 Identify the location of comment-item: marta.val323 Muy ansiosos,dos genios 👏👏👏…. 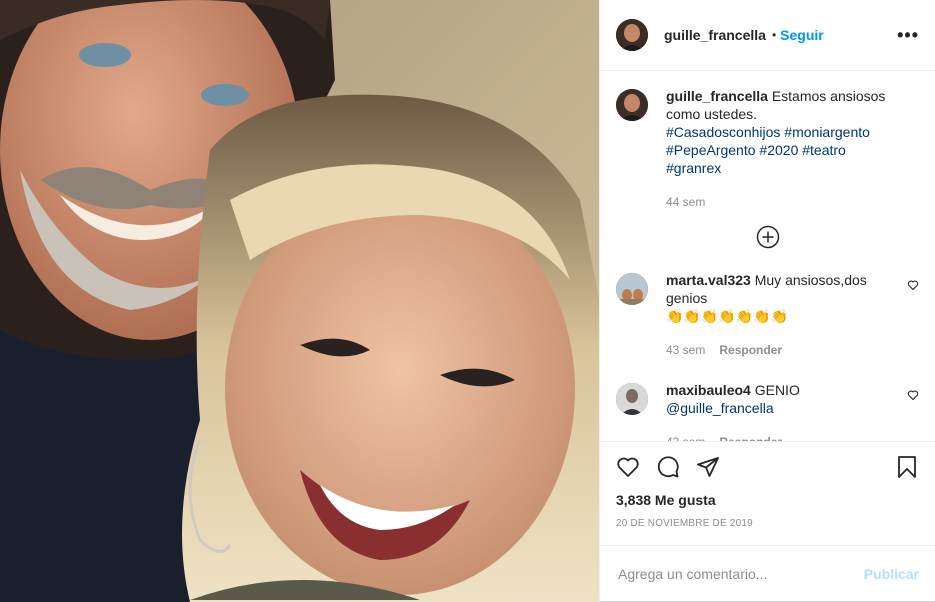
(767, 315).